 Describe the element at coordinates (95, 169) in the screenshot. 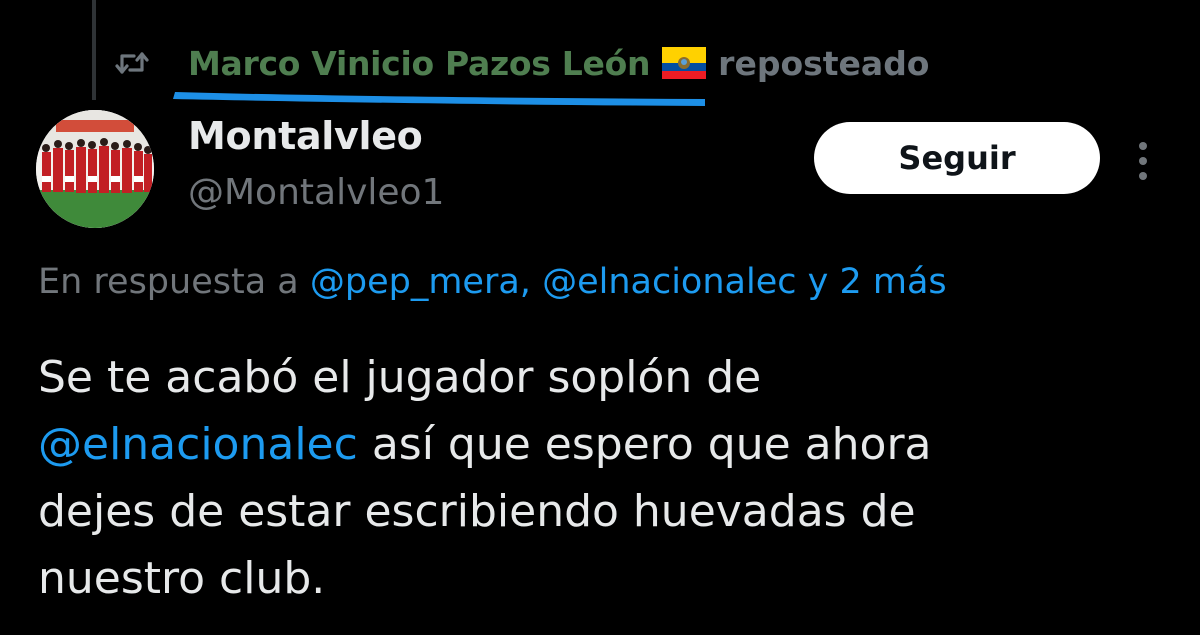

I see `author-avatar` at that location.